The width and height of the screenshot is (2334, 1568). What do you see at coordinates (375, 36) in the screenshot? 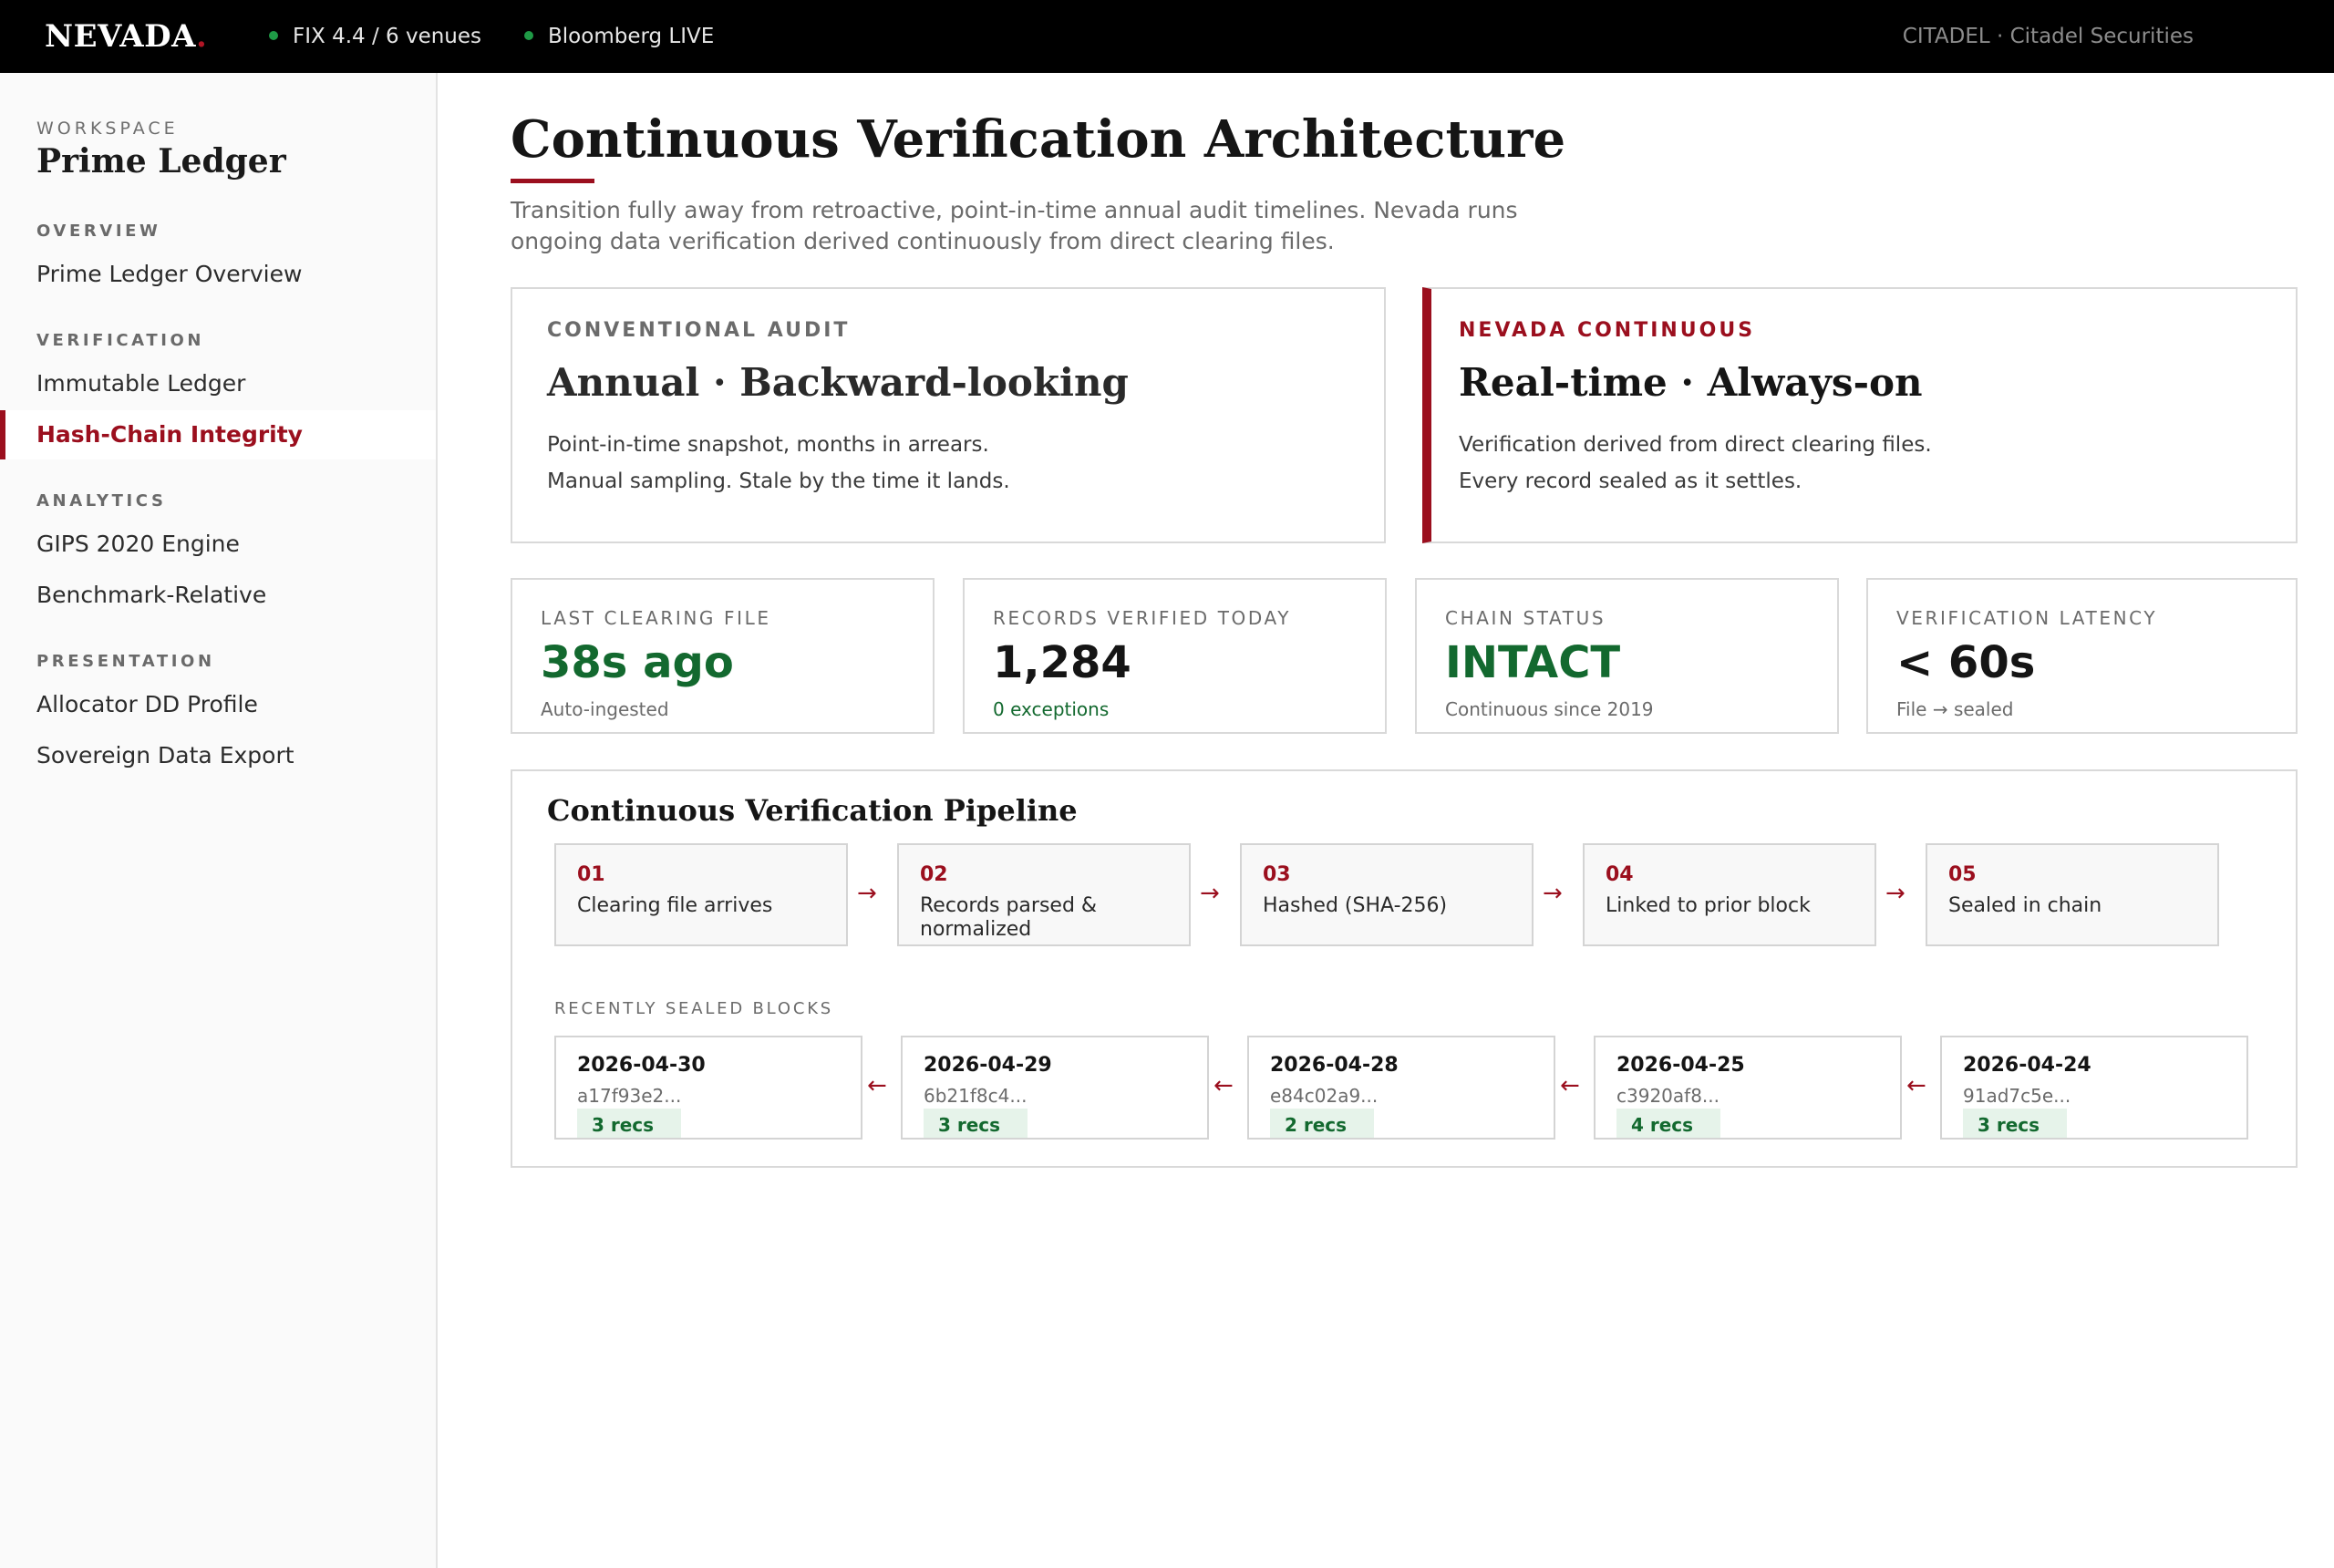
I see `fix-status: FIX 4.4 / 6 venues` at bounding box center [375, 36].